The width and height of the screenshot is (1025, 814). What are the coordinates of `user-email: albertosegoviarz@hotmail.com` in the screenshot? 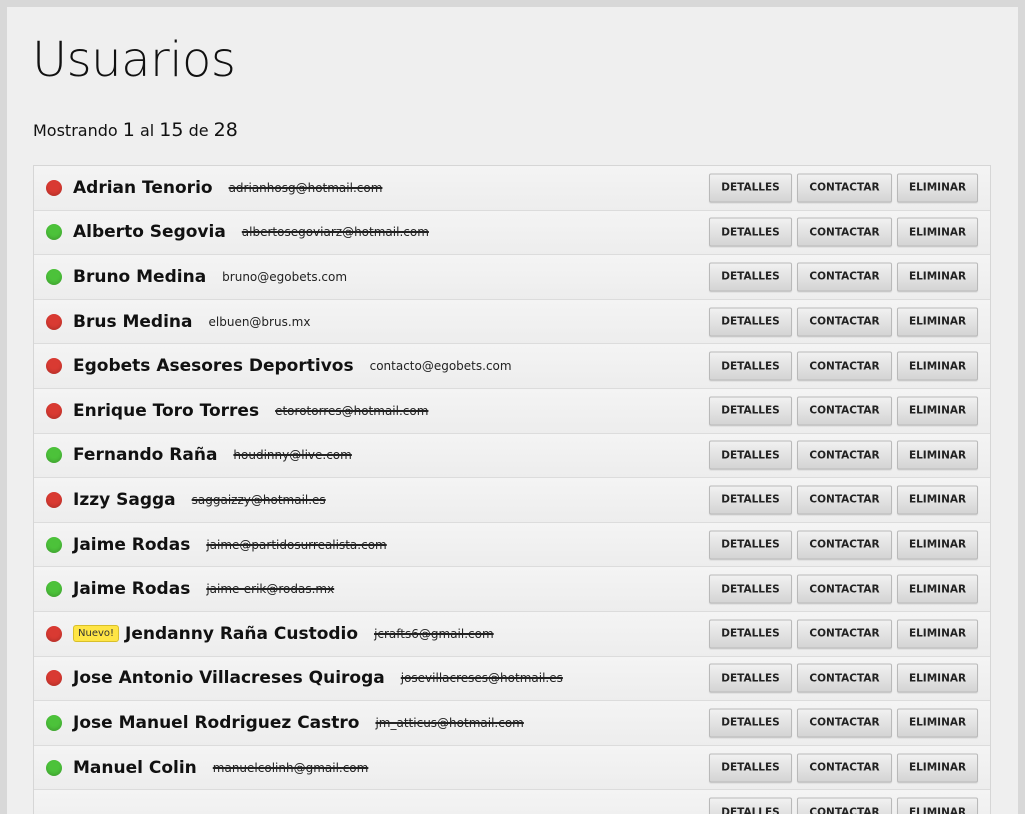 It's located at (335, 232).